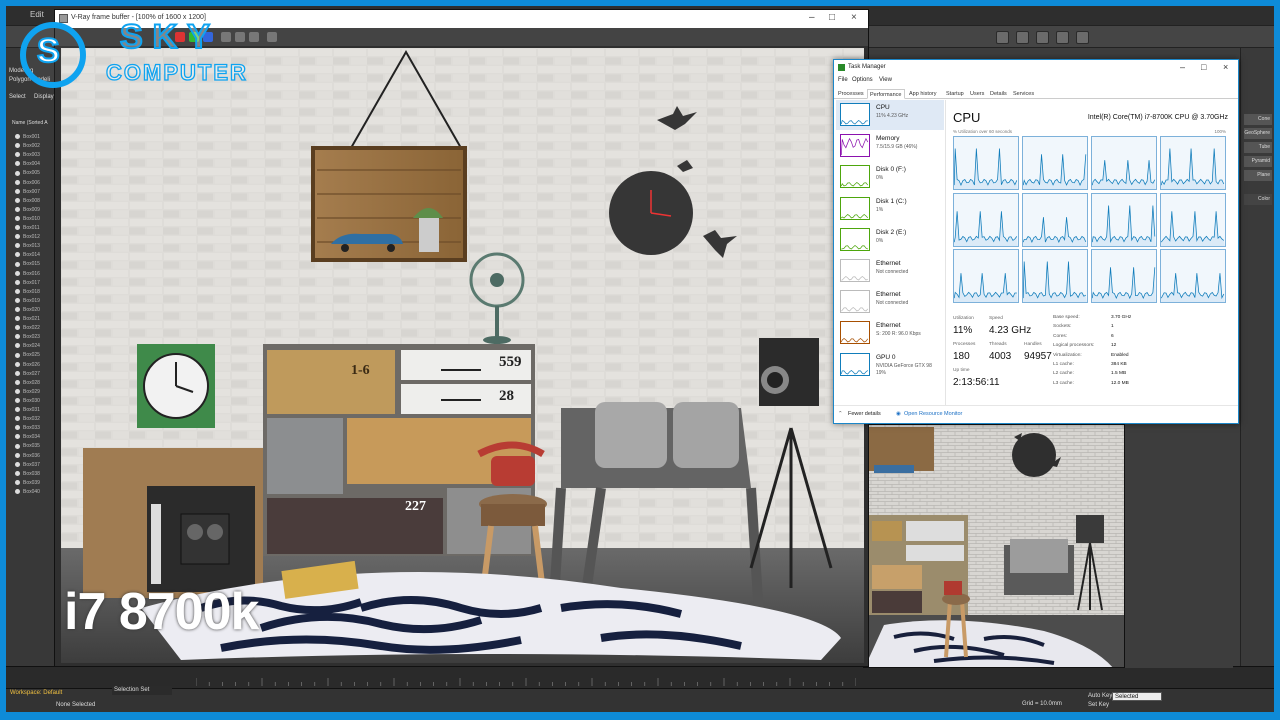 This screenshot has width=1280, height=720. Describe the element at coordinates (34, 393) in the screenshot. I see `scene-object-row: Box029` at that location.